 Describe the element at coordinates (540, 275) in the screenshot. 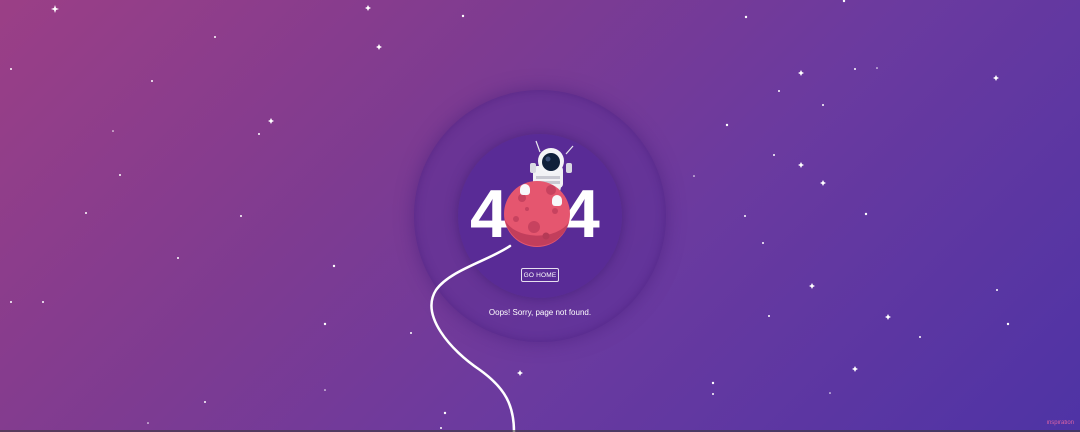

I see `go-home-button: GO HOME` at that location.